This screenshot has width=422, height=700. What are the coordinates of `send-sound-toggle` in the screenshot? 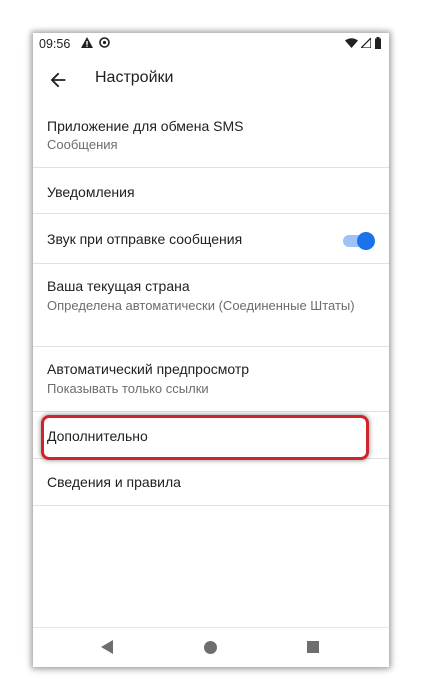 It's located at (359, 241).